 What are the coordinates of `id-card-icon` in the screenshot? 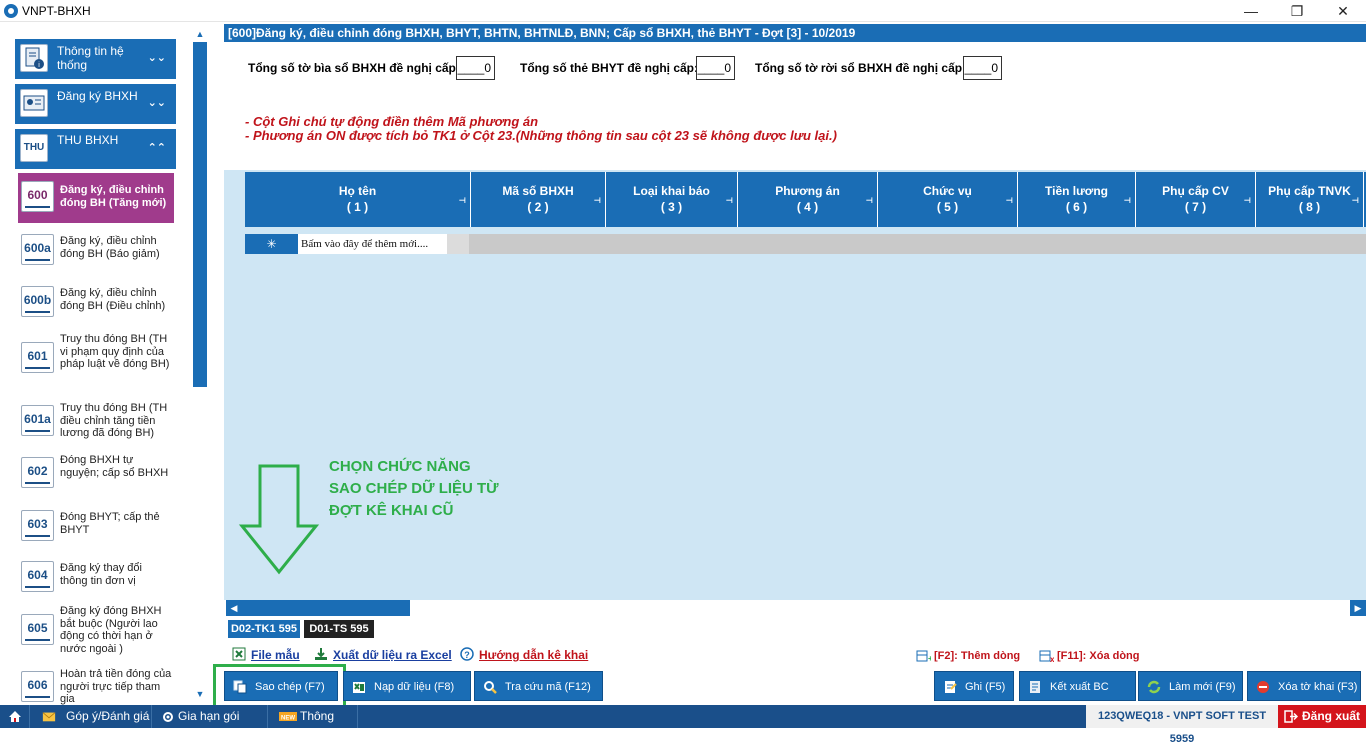 It's located at (34, 103).